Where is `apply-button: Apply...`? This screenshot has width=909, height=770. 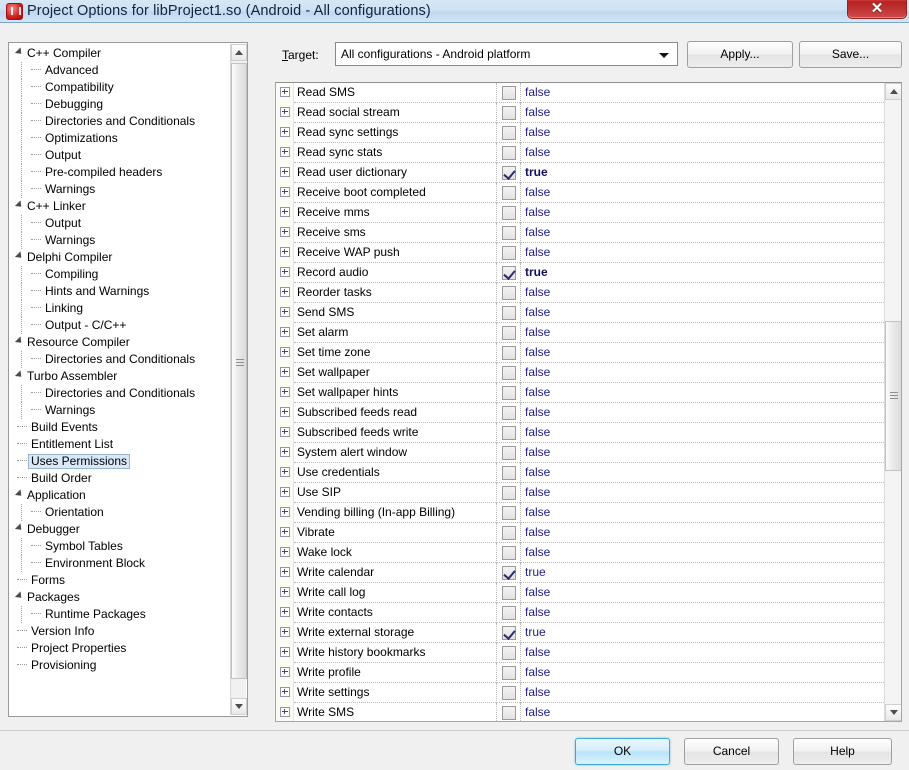
apply-button: Apply... is located at coordinates (740, 54).